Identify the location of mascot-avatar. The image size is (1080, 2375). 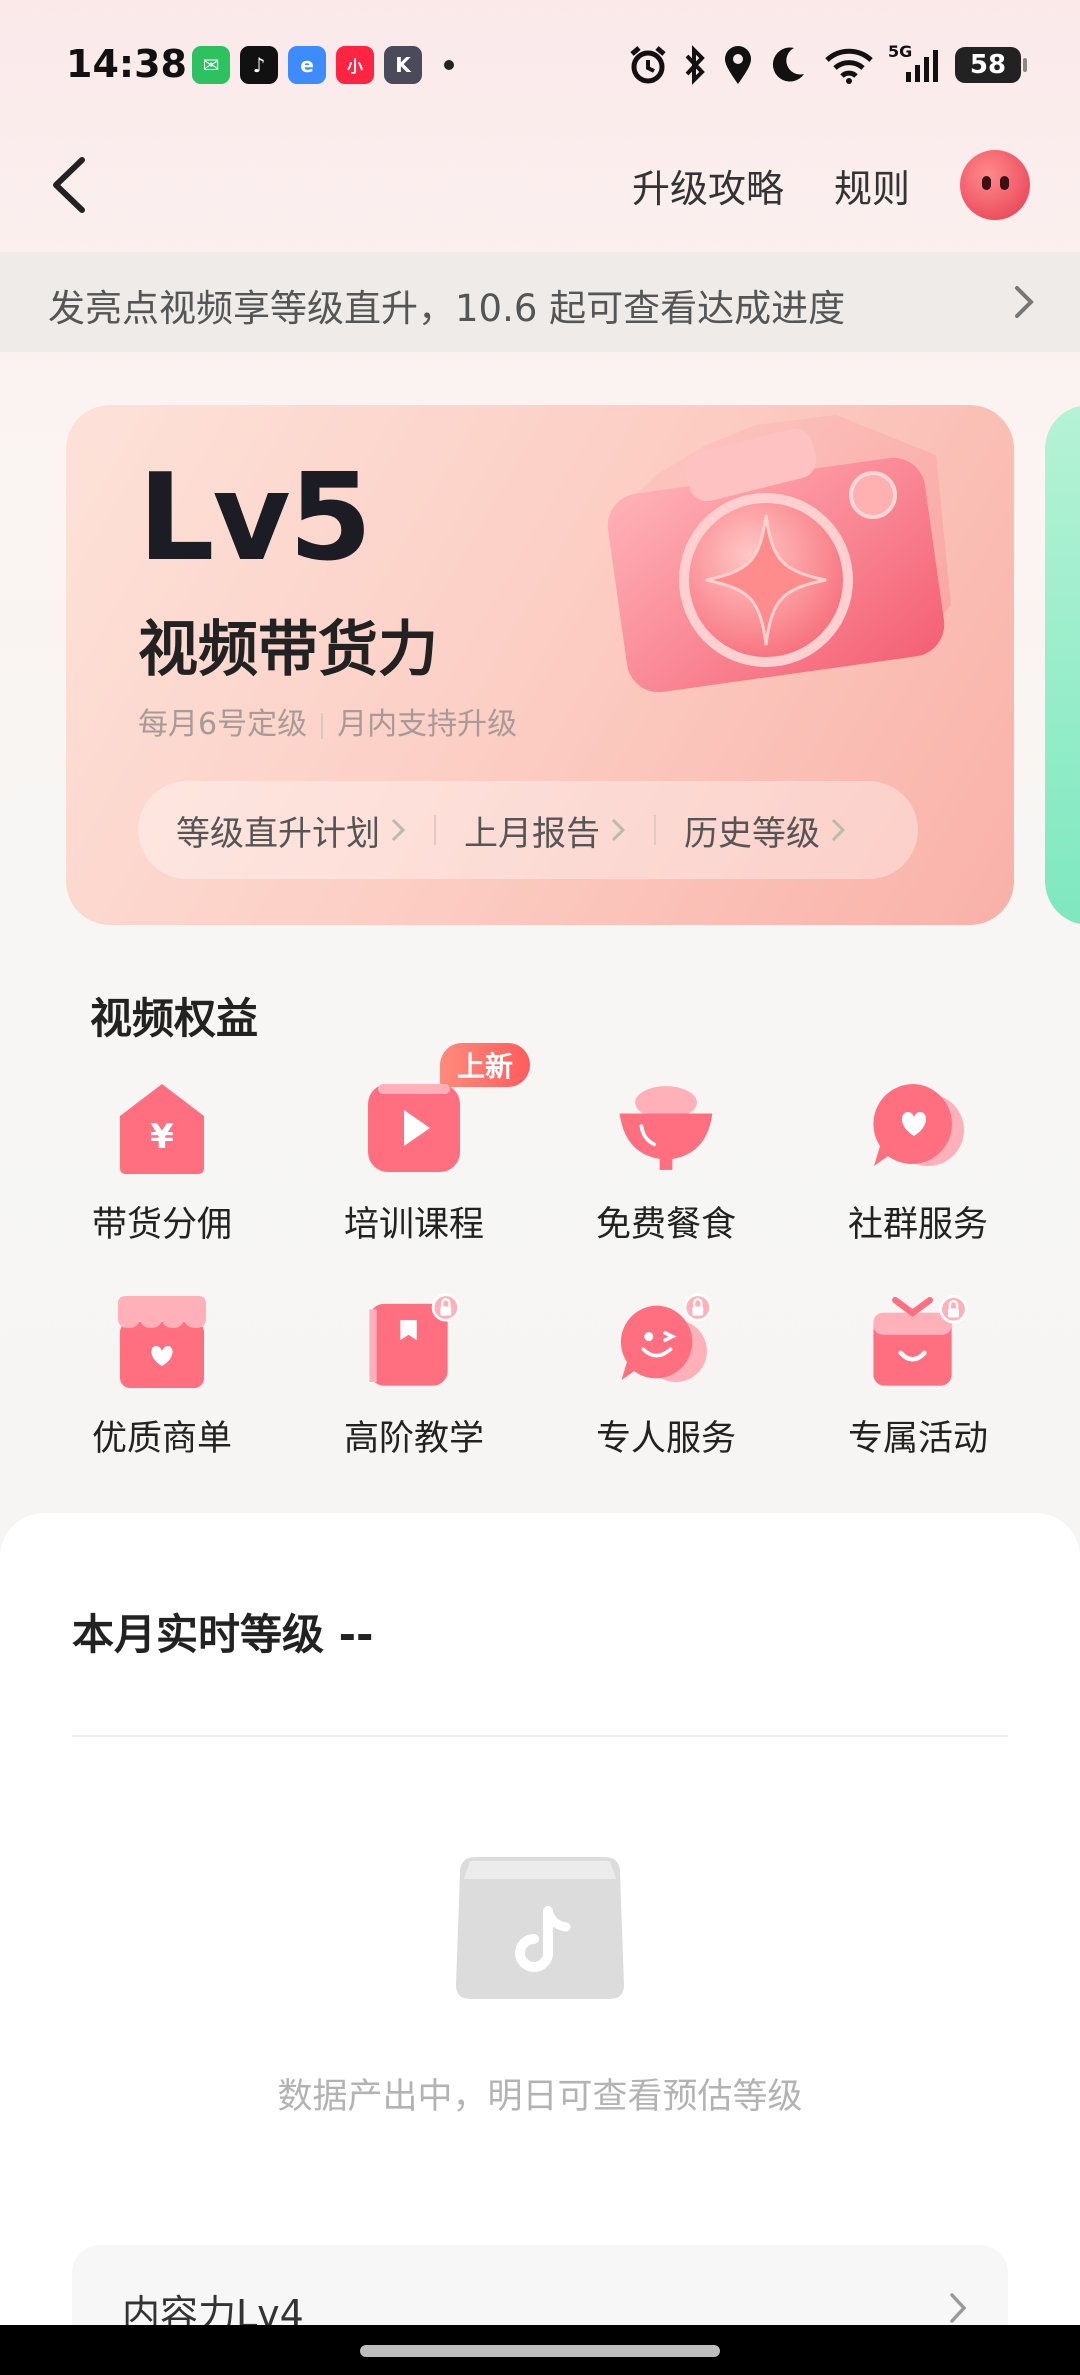
(995, 185).